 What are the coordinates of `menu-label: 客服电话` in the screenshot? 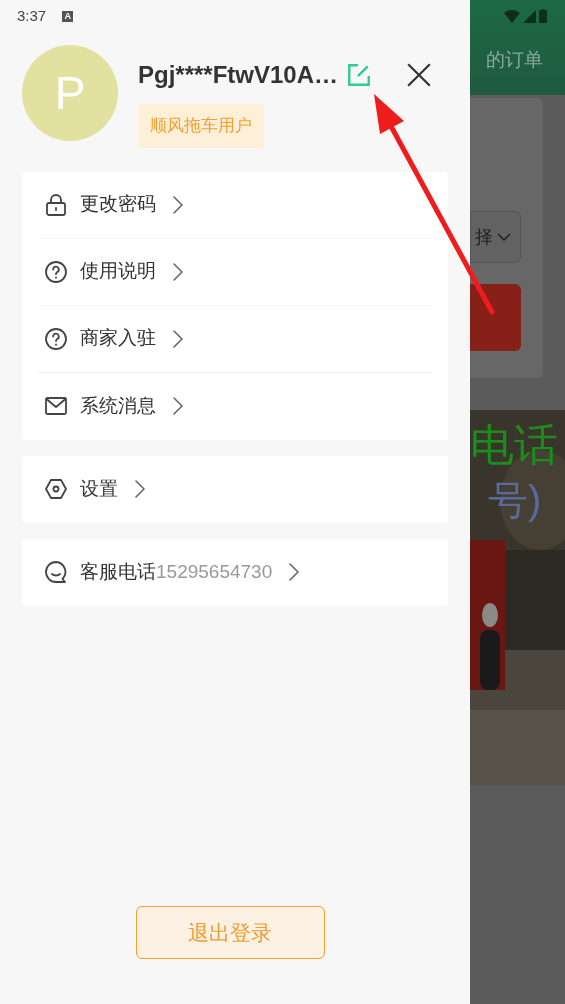 It's located at (118, 571).